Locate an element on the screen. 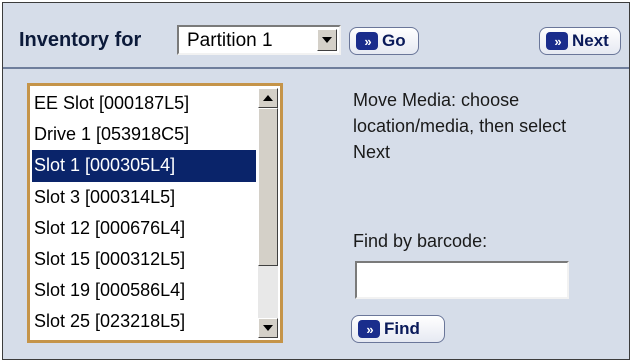  partition-select-value: Partition 1 is located at coordinates (230, 40).